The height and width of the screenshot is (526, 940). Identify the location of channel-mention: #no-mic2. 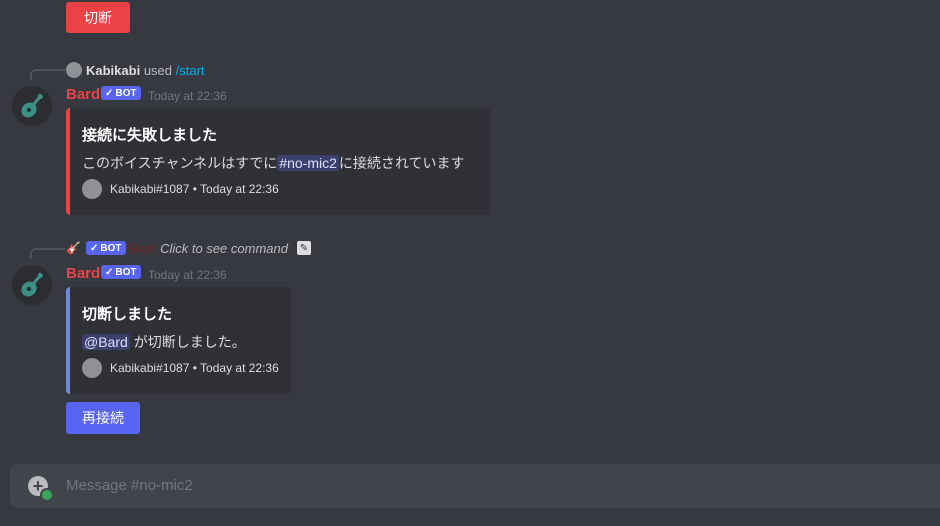
(308, 163).